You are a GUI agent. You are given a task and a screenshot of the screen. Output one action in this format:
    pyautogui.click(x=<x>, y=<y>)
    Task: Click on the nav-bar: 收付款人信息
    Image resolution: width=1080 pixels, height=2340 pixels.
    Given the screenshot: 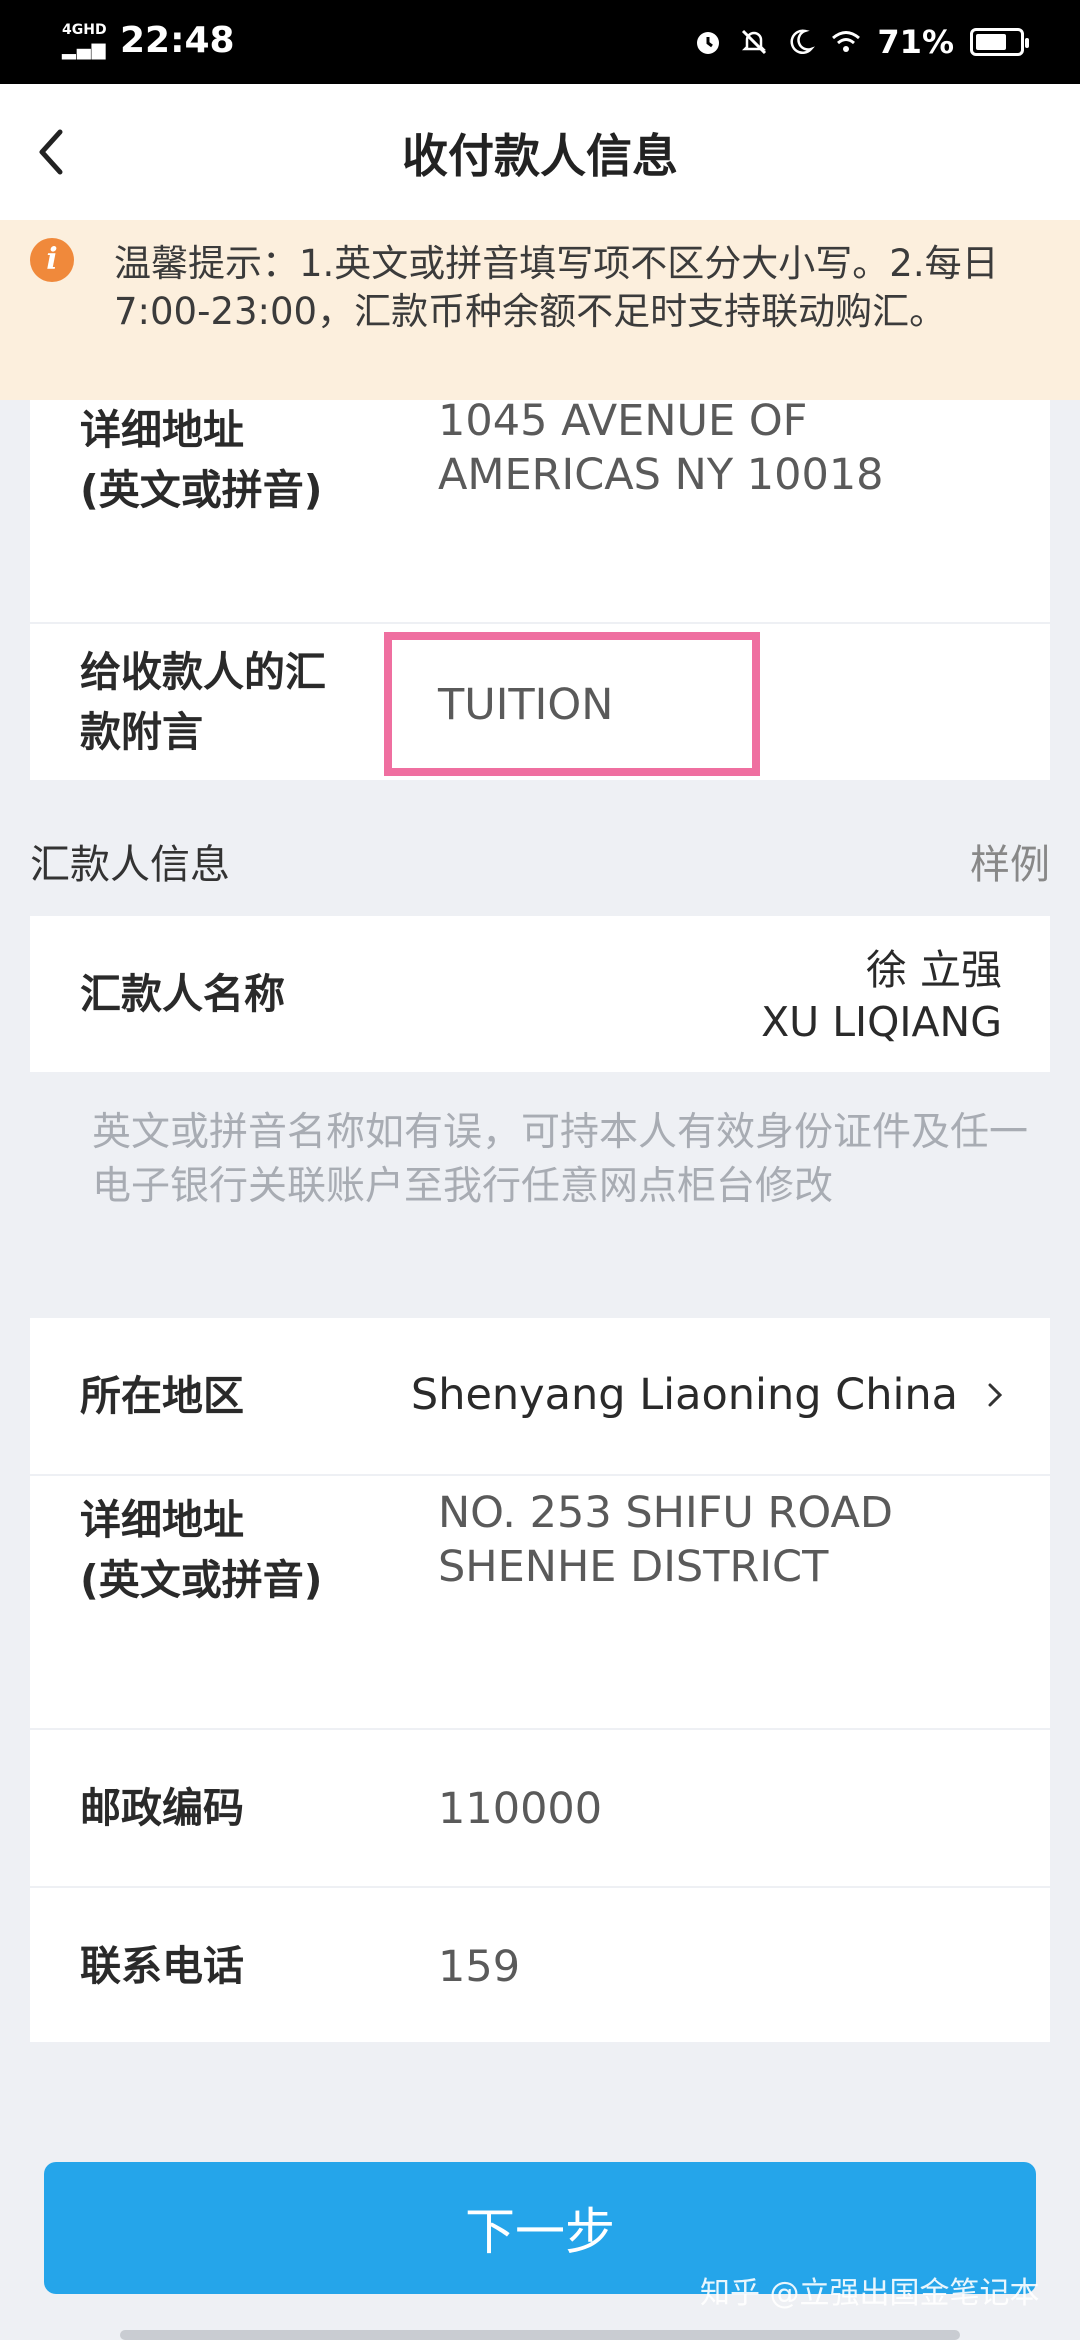 What is the action you would take?
    pyautogui.click(x=540, y=152)
    